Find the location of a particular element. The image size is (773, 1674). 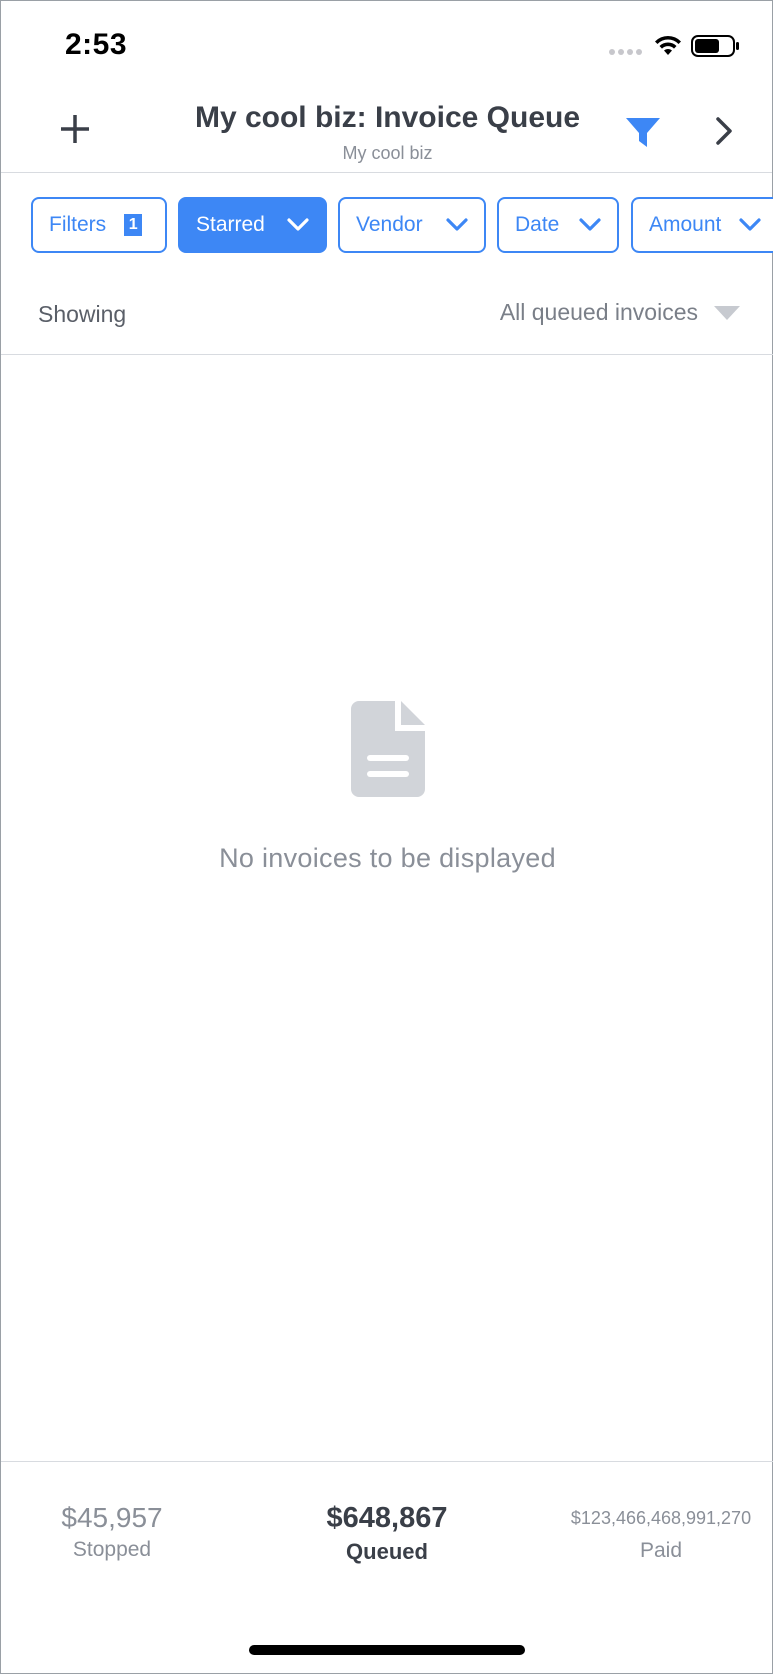

date-chip: Date is located at coordinates (558, 225).